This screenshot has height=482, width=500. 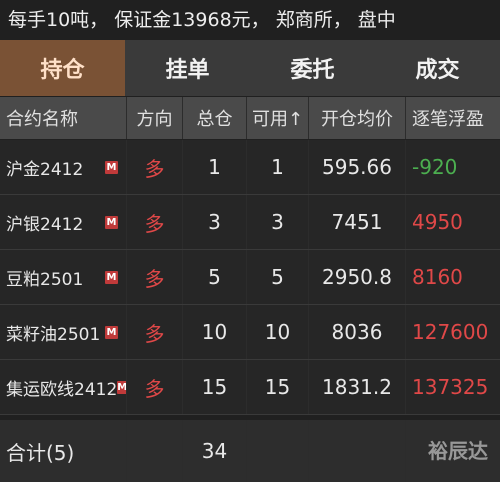 I want to click on tab-bar: 持仓 挂单 委托 成交, so click(x=250, y=68).